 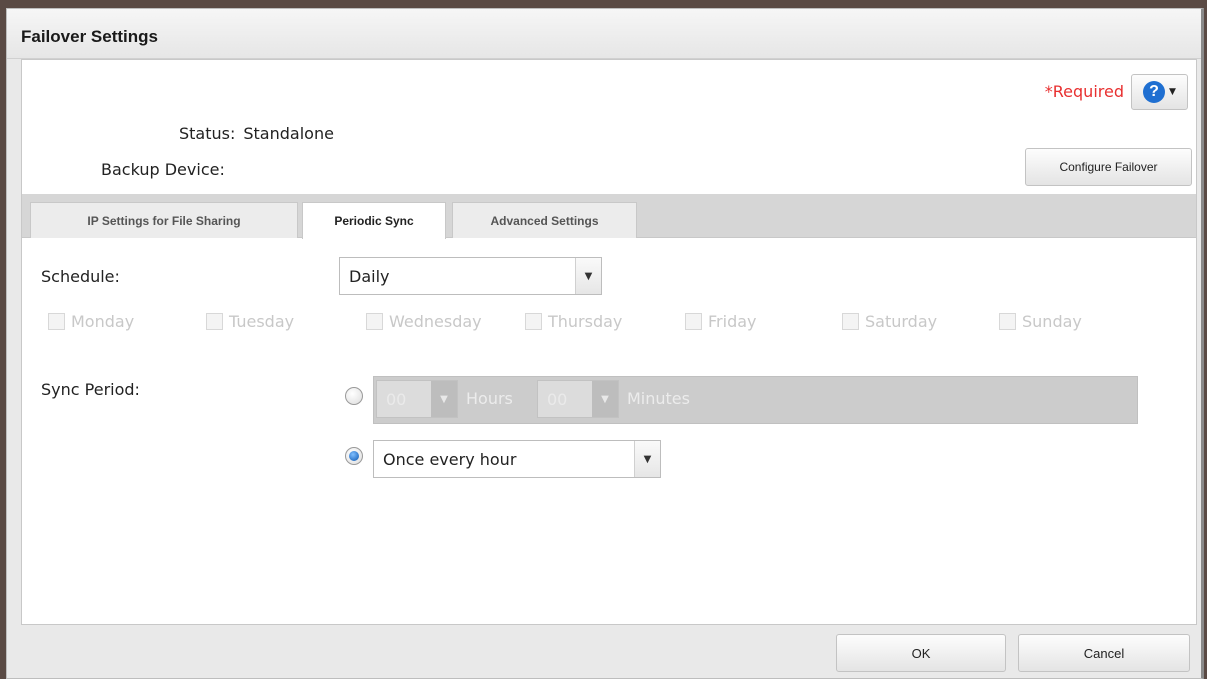 What do you see at coordinates (1084, 91) in the screenshot?
I see `required-indicator: *Required` at bounding box center [1084, 91].